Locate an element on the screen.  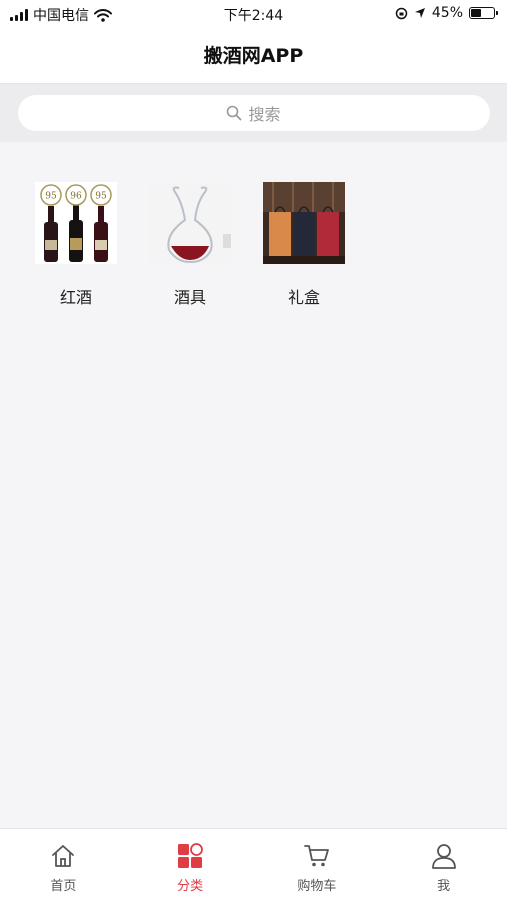
user-icon is located at coordinates (443, 856).